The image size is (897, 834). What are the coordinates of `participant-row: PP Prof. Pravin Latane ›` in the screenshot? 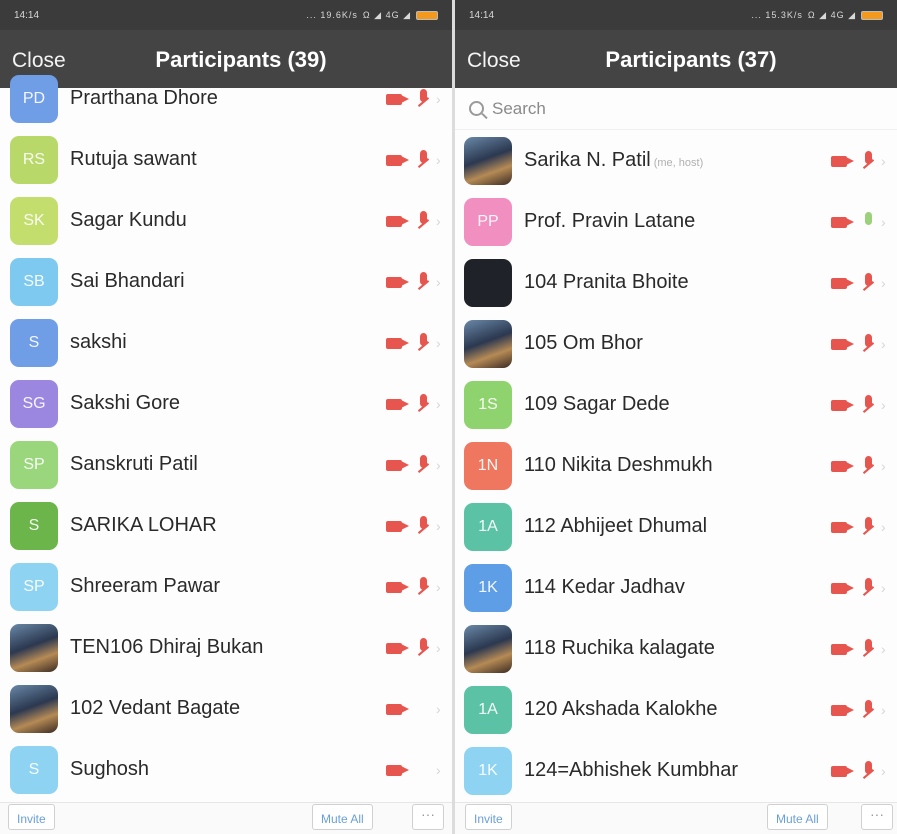 It's located at (676, 221).